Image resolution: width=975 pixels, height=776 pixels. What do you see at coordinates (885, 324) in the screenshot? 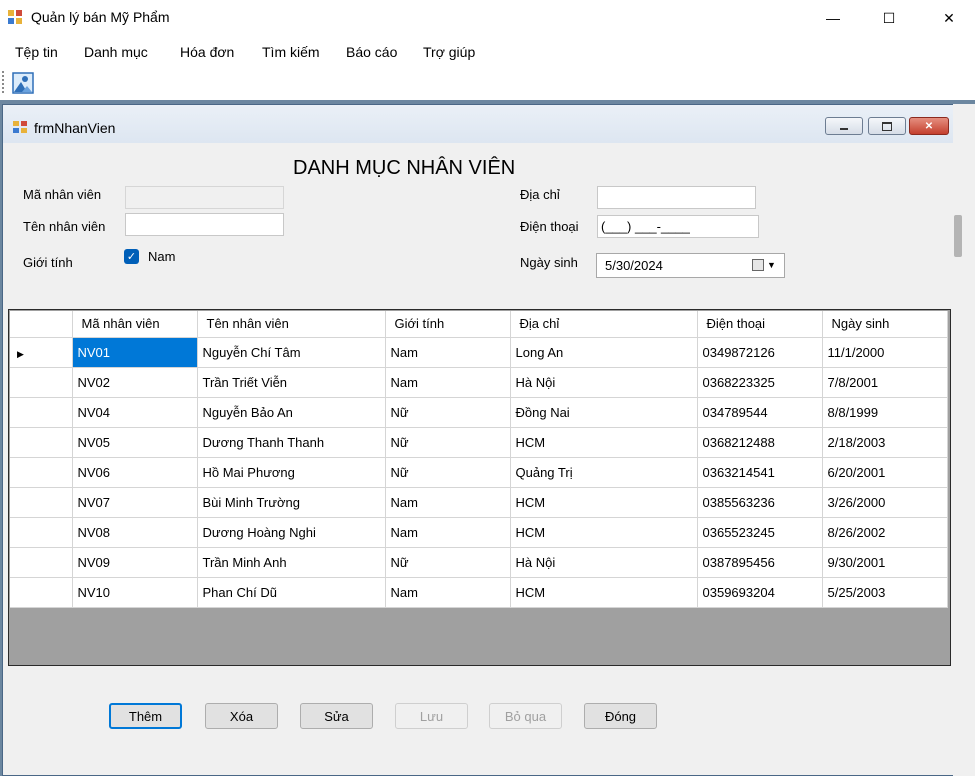
I see `column-header: Ngày sinh` at bounding box center [885, 324].